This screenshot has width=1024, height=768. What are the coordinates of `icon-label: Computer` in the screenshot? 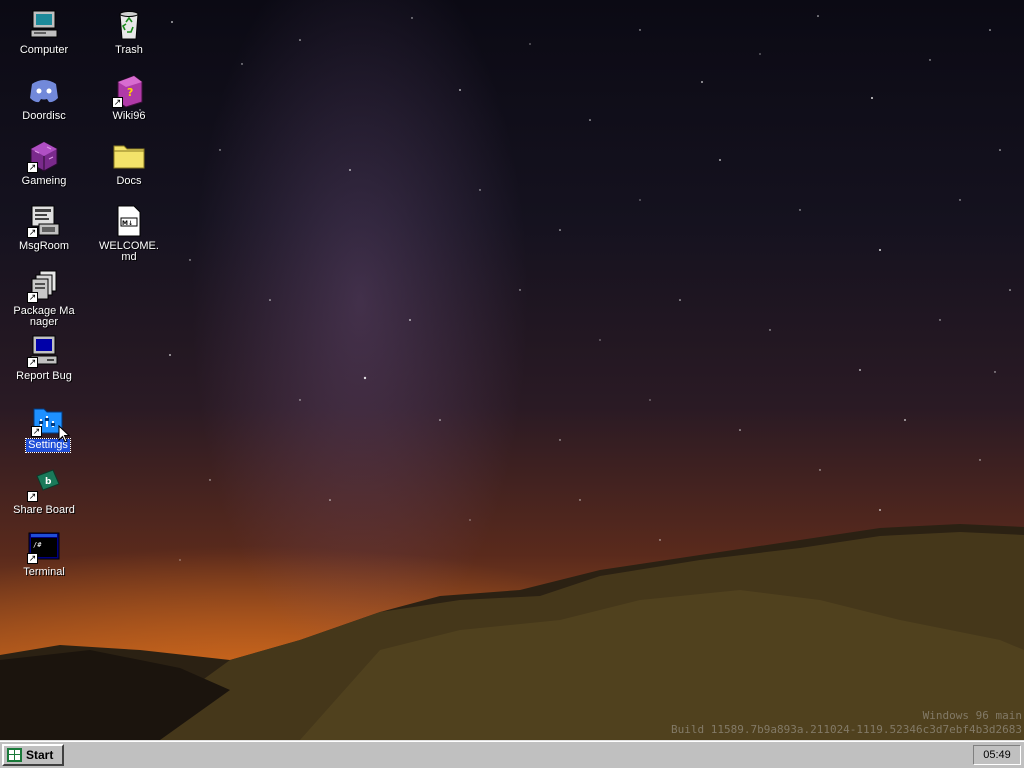 It's located at (44, 50).